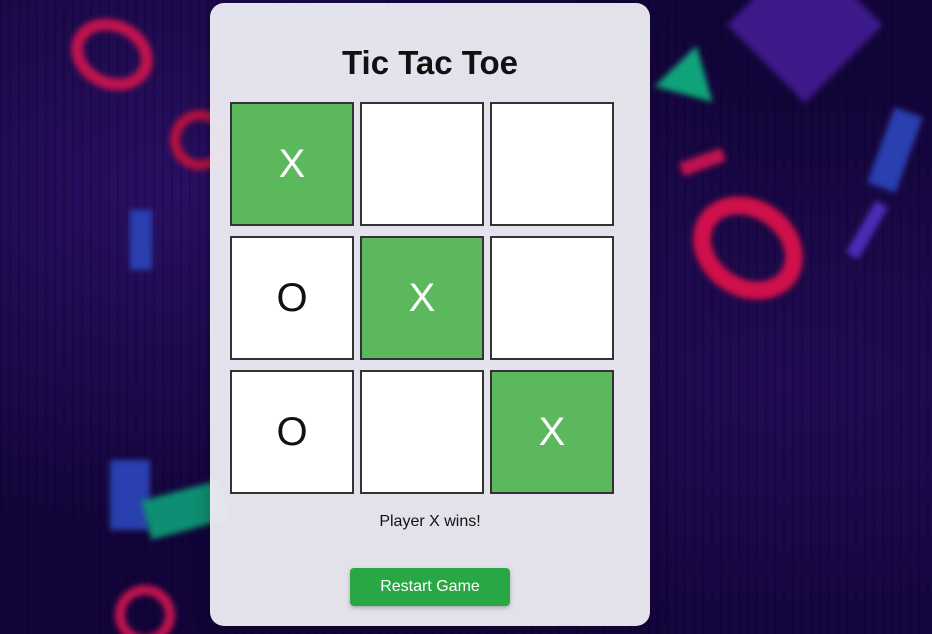  Describe the element at coordinates (690, 70) in the screenshot. I see `background-triangle-shape` at that location.